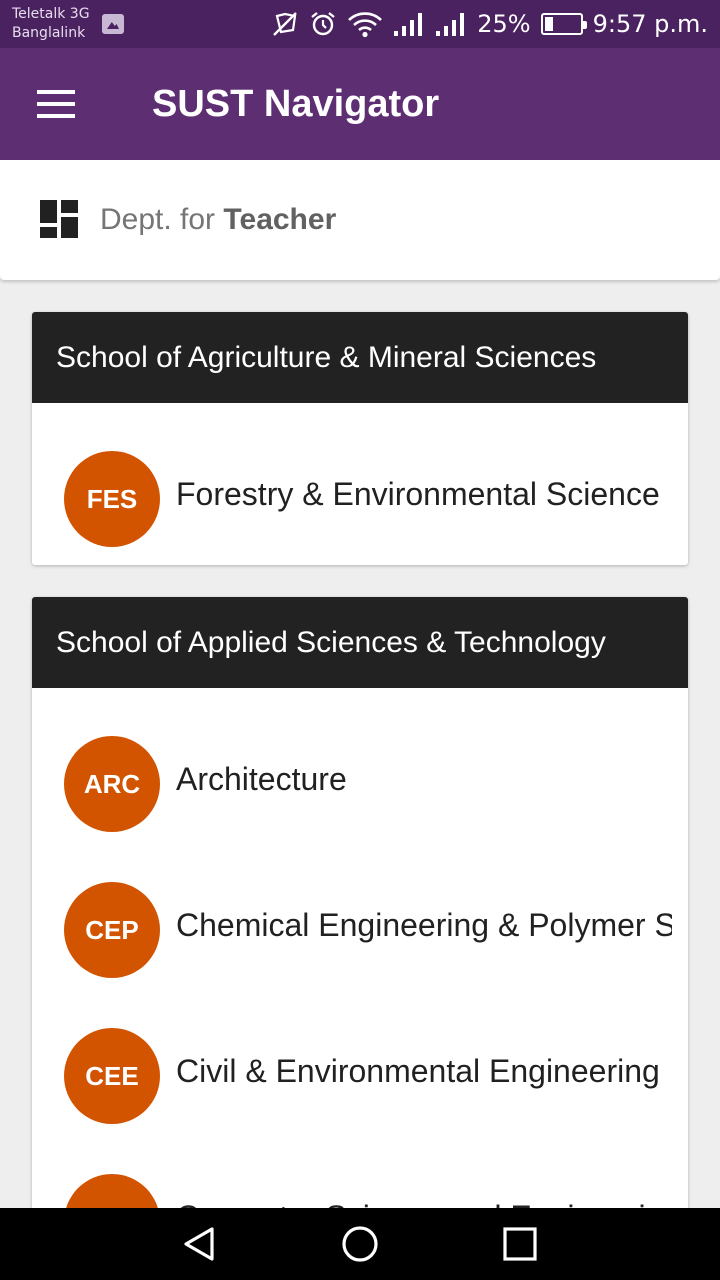 The height and width of the screenshot is (1280, 720). What do you see at coordinates (296, 103) in the screenshot?
I see `app-title: SUST Navigator` at bounding box center [296, 103].